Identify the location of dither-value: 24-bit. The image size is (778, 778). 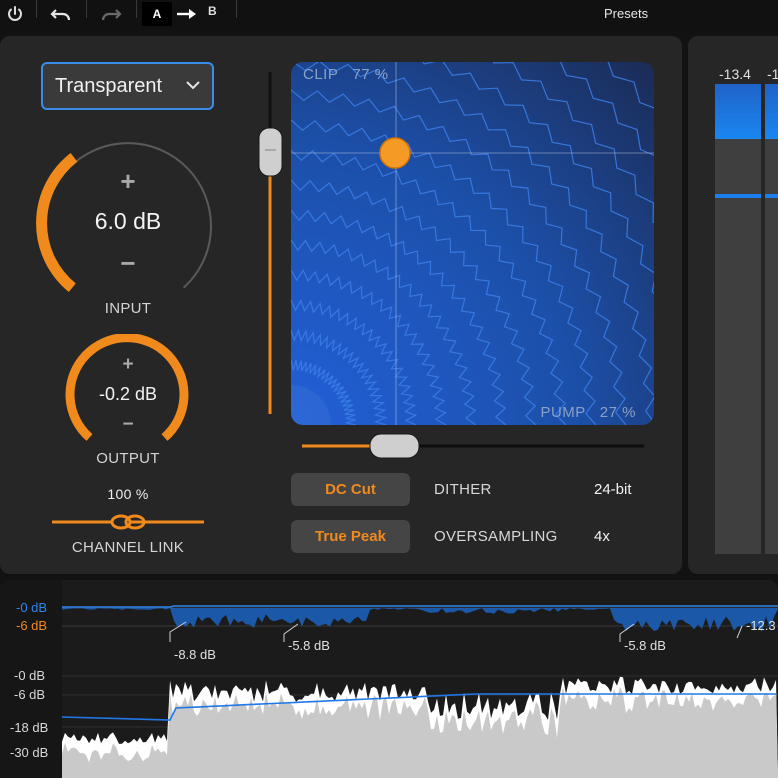
(613, 489).